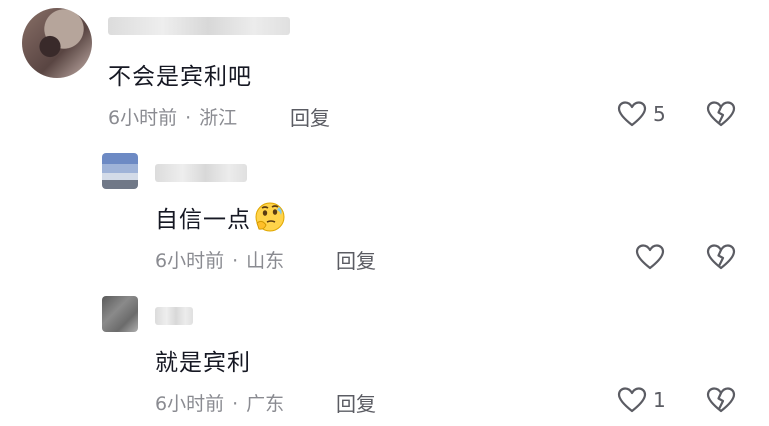 Image resolution: width=769 pixels, height=426 pixels. Describe the element at coordinates (203, 363) in the screenshot. I see `comment-text: 就是宾利` at that location.